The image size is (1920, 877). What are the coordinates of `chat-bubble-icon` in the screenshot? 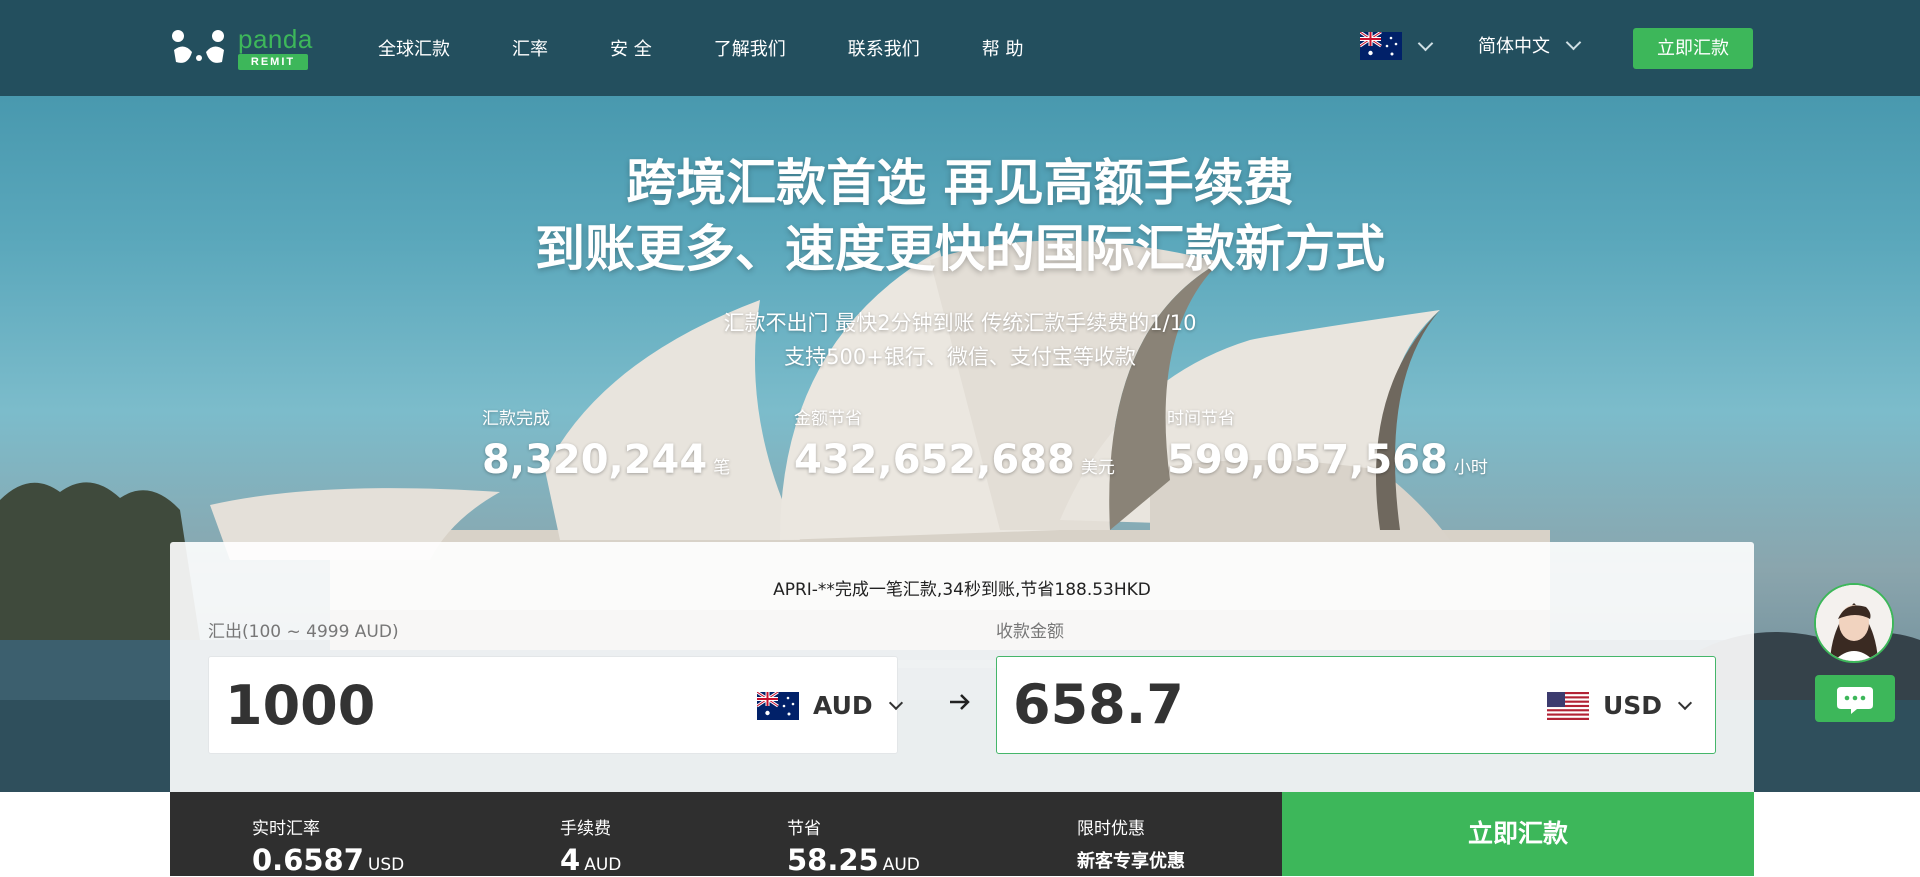 It's located at (1855, 700).